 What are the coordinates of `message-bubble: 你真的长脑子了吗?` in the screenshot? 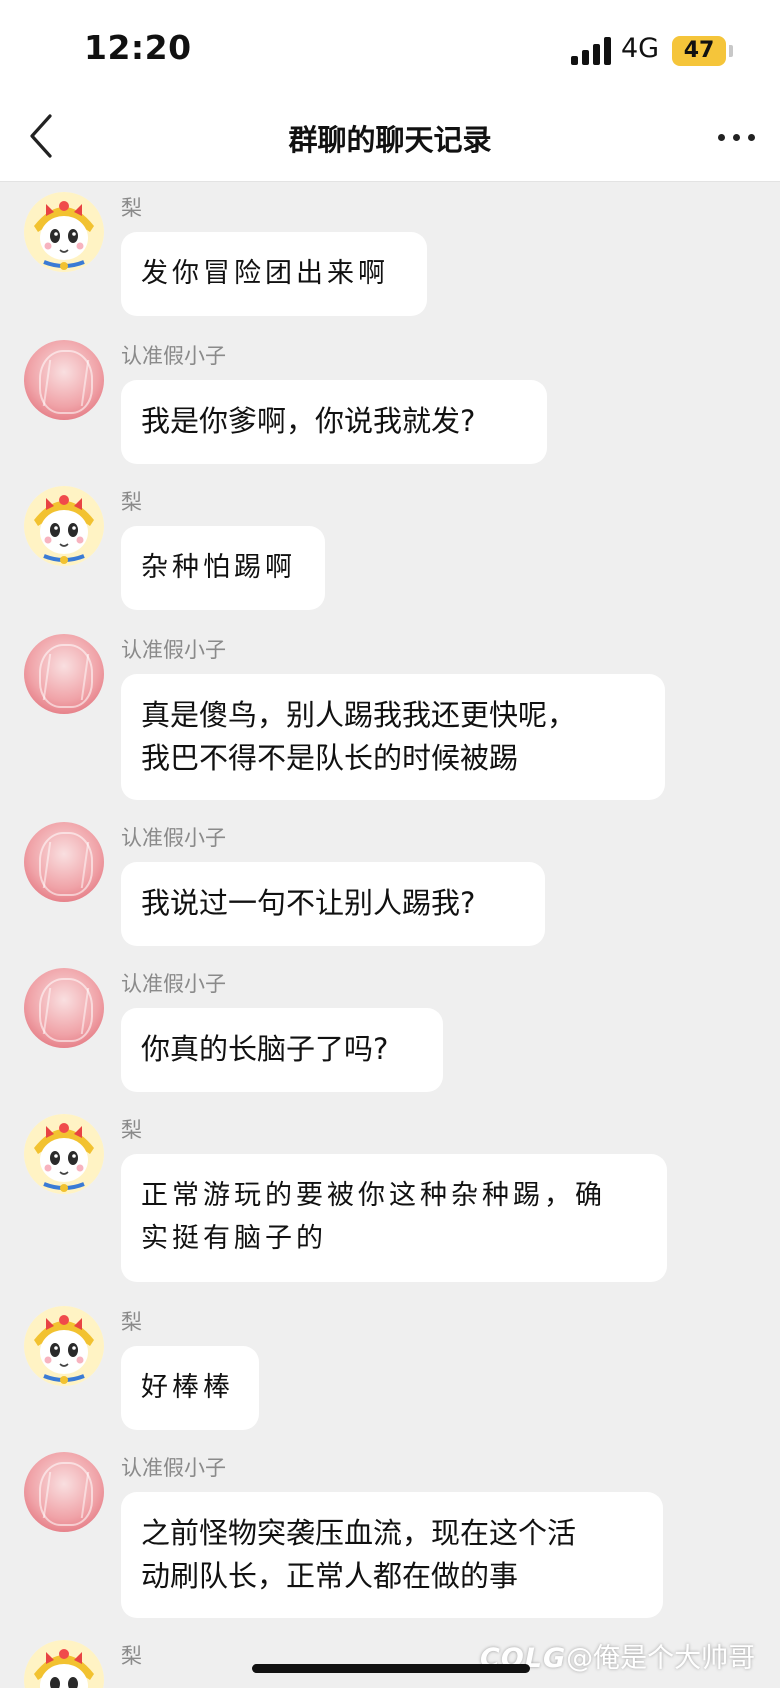 It's located at (282, 1050).